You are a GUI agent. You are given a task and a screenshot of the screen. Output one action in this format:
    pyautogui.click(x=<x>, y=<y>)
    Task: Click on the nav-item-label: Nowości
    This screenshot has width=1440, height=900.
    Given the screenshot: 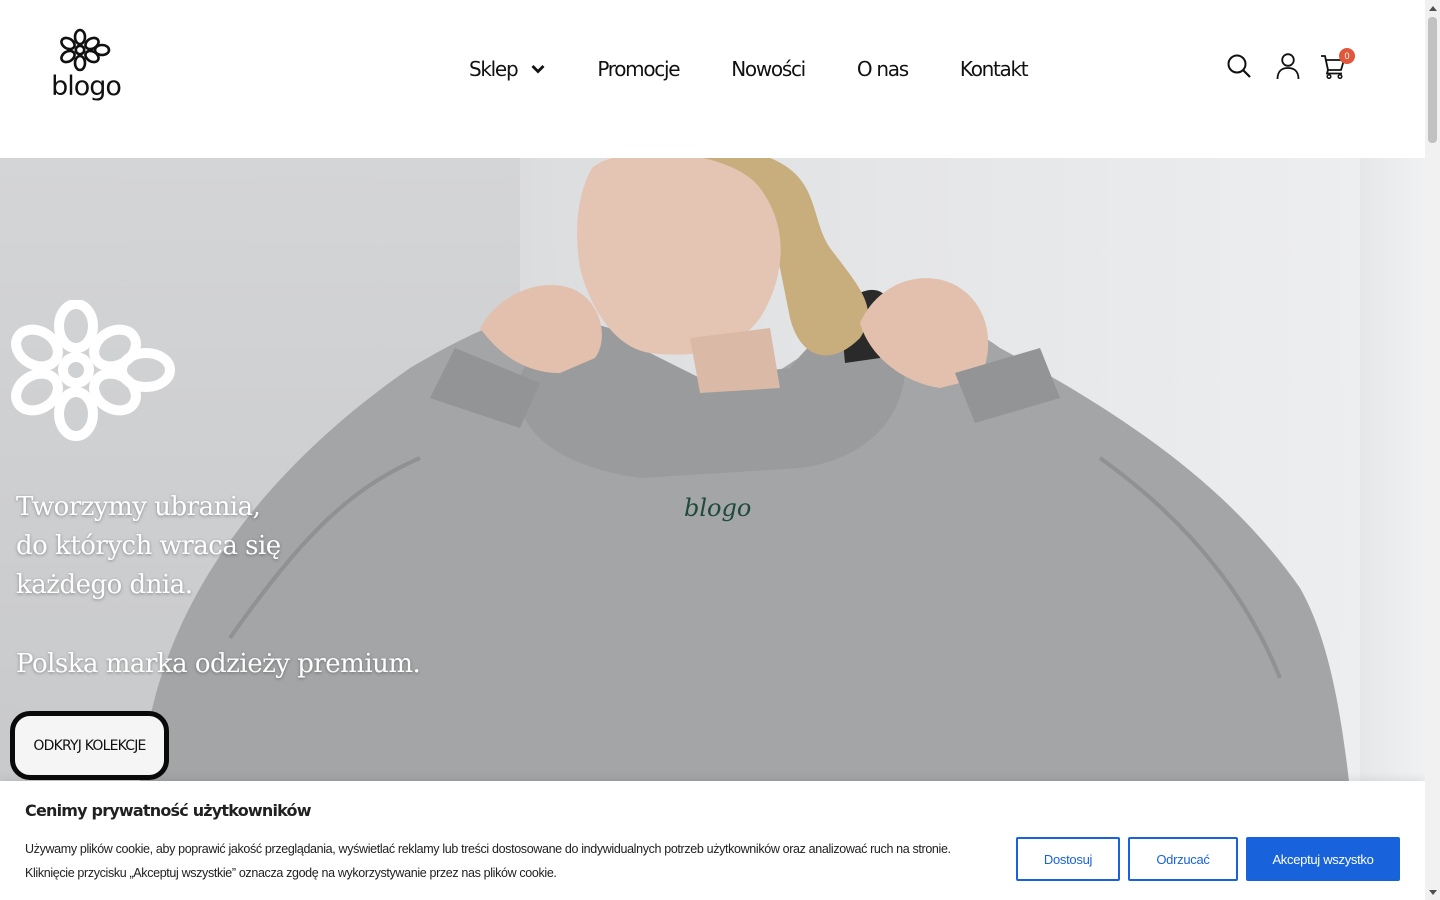 What is the action you would take?
    pyautogui.click(x=768, y=69)
    